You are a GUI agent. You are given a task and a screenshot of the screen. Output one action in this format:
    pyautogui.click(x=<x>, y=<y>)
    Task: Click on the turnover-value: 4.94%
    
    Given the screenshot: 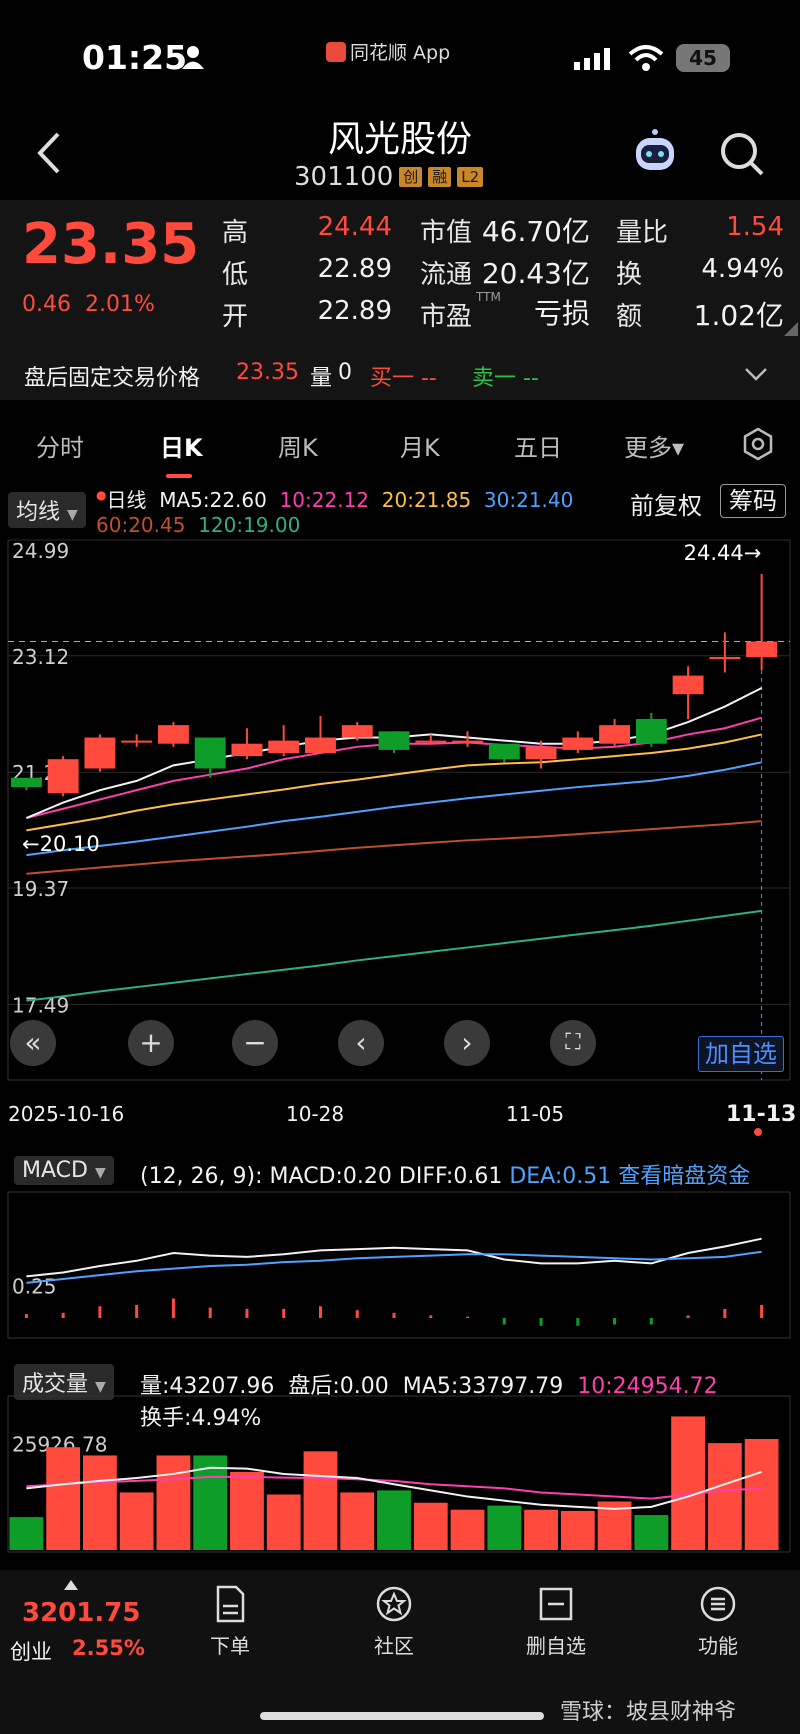 What is the action you would take?
    pyautogui.click(x=742, y=269)
    